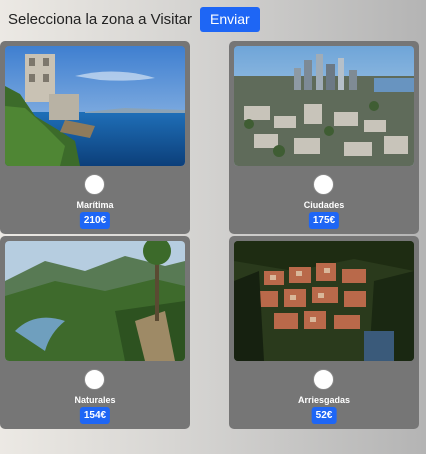  Describe the element at coordinates (324, 106) in the screenshot. I see `zone-photo-ciudades` at that location.